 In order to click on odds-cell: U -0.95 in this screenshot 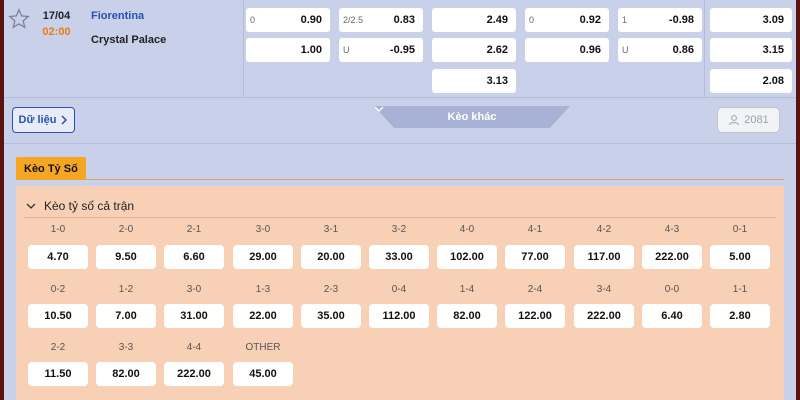, I will do `click(381, 50)`.